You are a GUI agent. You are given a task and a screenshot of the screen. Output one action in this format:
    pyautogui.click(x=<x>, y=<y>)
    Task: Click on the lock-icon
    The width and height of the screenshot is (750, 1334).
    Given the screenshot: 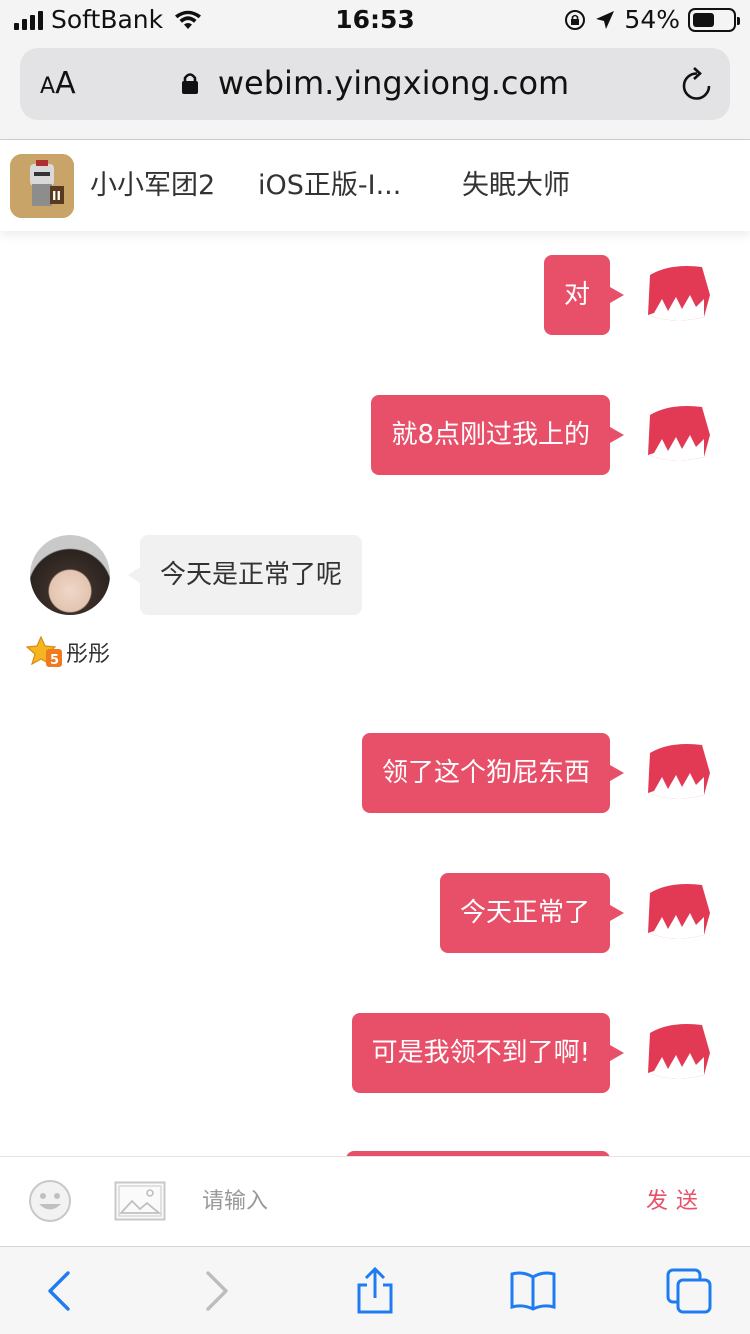 What is the action you would take?
    pyautogui.click(x=189, y=83)
    